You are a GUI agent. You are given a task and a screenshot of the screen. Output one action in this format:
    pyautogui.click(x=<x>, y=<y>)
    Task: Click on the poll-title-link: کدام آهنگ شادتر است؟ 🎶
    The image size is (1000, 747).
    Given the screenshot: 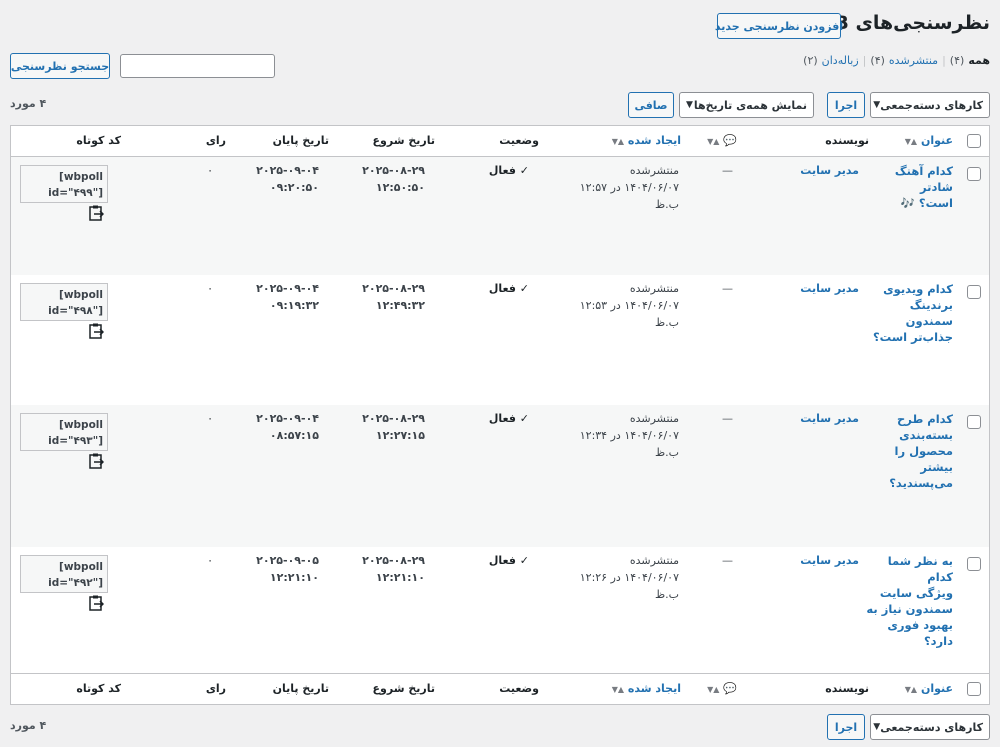 What is the action you would take?
    pyautogui.click(x=909, y=187)
    